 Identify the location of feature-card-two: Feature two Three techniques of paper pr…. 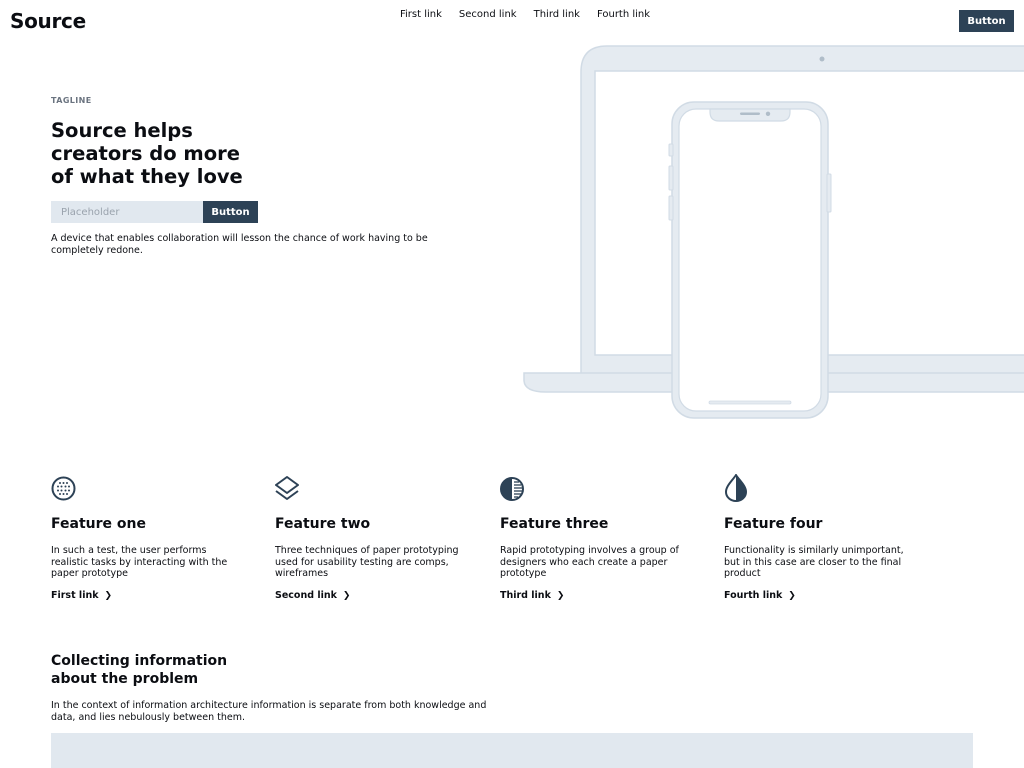
(375, 537).